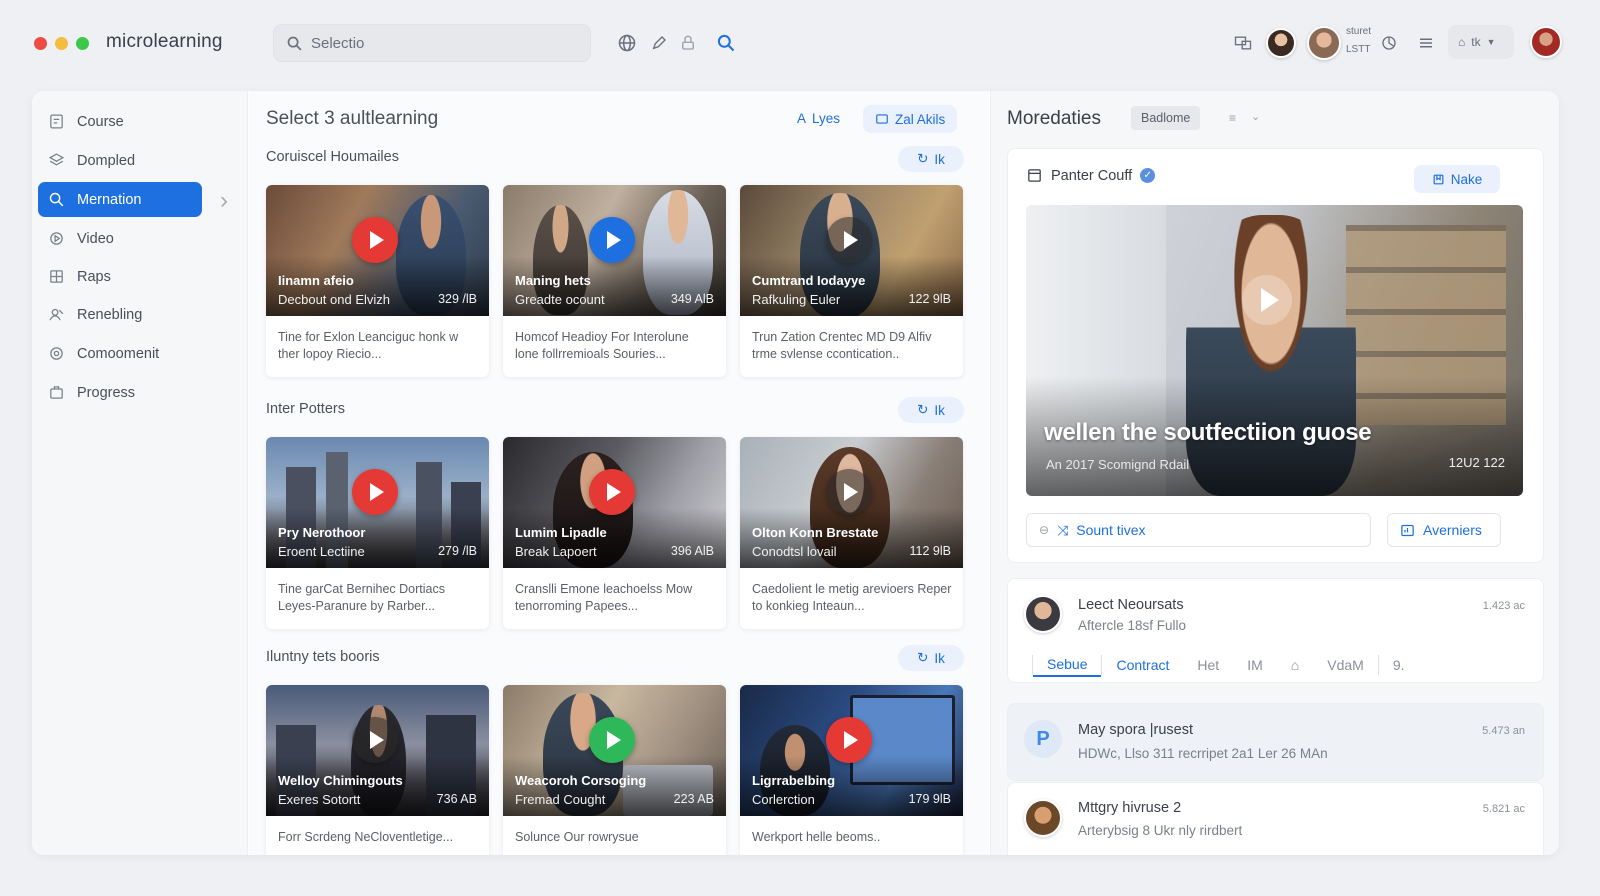 Image resolution: width=1600 pixels, height=896 pixels. Describe the element at coordinates (82, 43) in the screenshot. I see `maximize-window-button` at that location.